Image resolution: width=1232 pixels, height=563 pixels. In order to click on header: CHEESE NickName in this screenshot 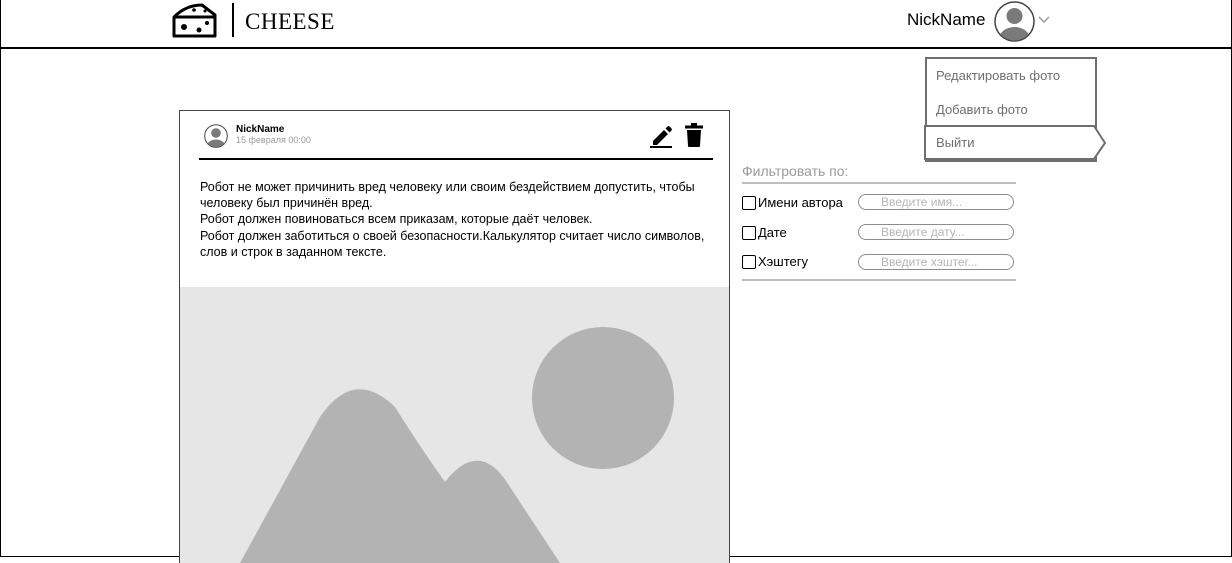, I will do `click(616, 24)`.